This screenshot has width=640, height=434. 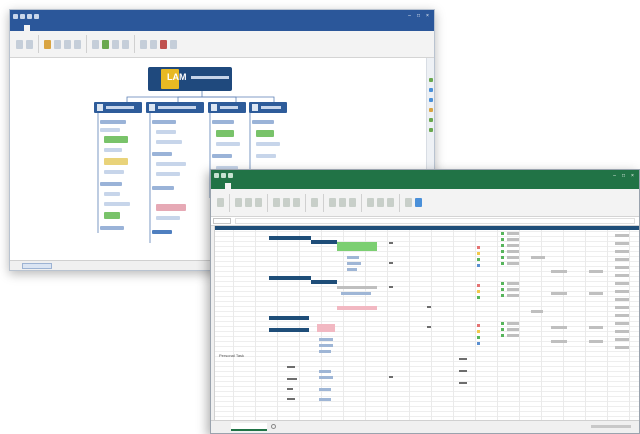 What do you see at coordinates (228, 186) in the screenshot?
I see `tab-home` at bounding box center [228, 186].